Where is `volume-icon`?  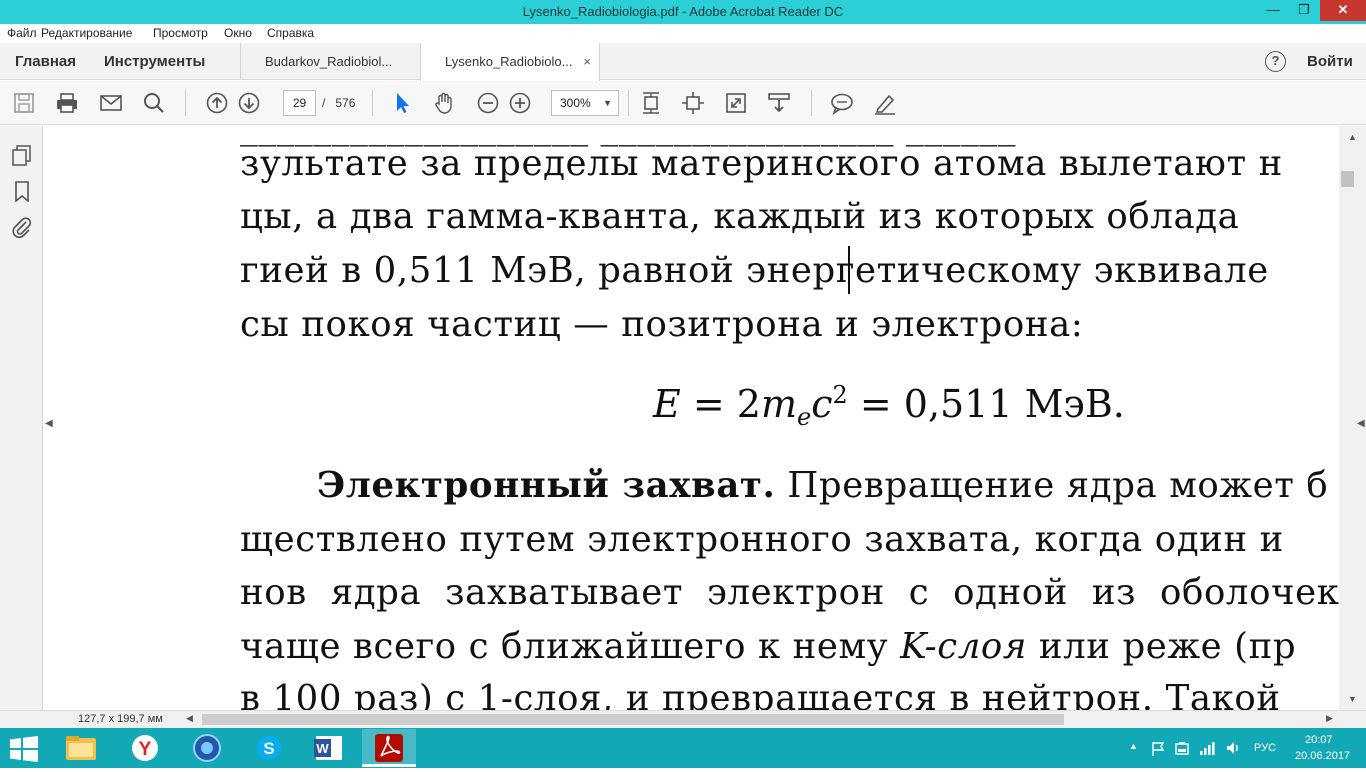
volume-icon is located at coordinates (1233, 748).